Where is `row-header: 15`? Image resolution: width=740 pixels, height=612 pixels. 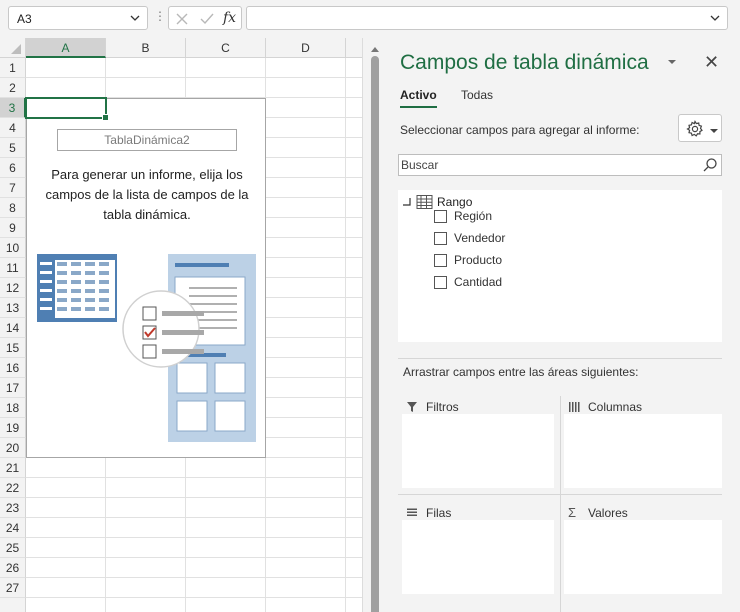
row-header: 15 is located at coordinates (13, 348).